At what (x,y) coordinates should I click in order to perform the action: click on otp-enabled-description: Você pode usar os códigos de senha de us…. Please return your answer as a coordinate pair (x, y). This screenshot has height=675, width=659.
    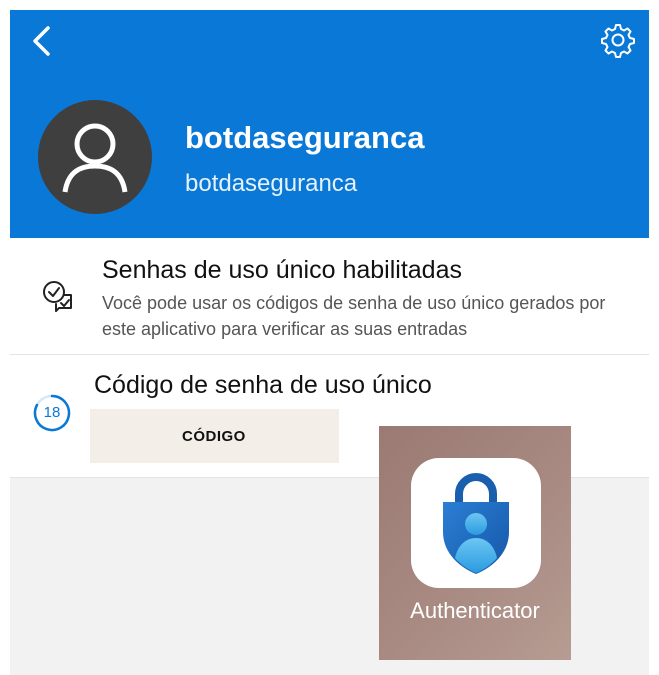
    Looking at the image, I should click on (354, 316).